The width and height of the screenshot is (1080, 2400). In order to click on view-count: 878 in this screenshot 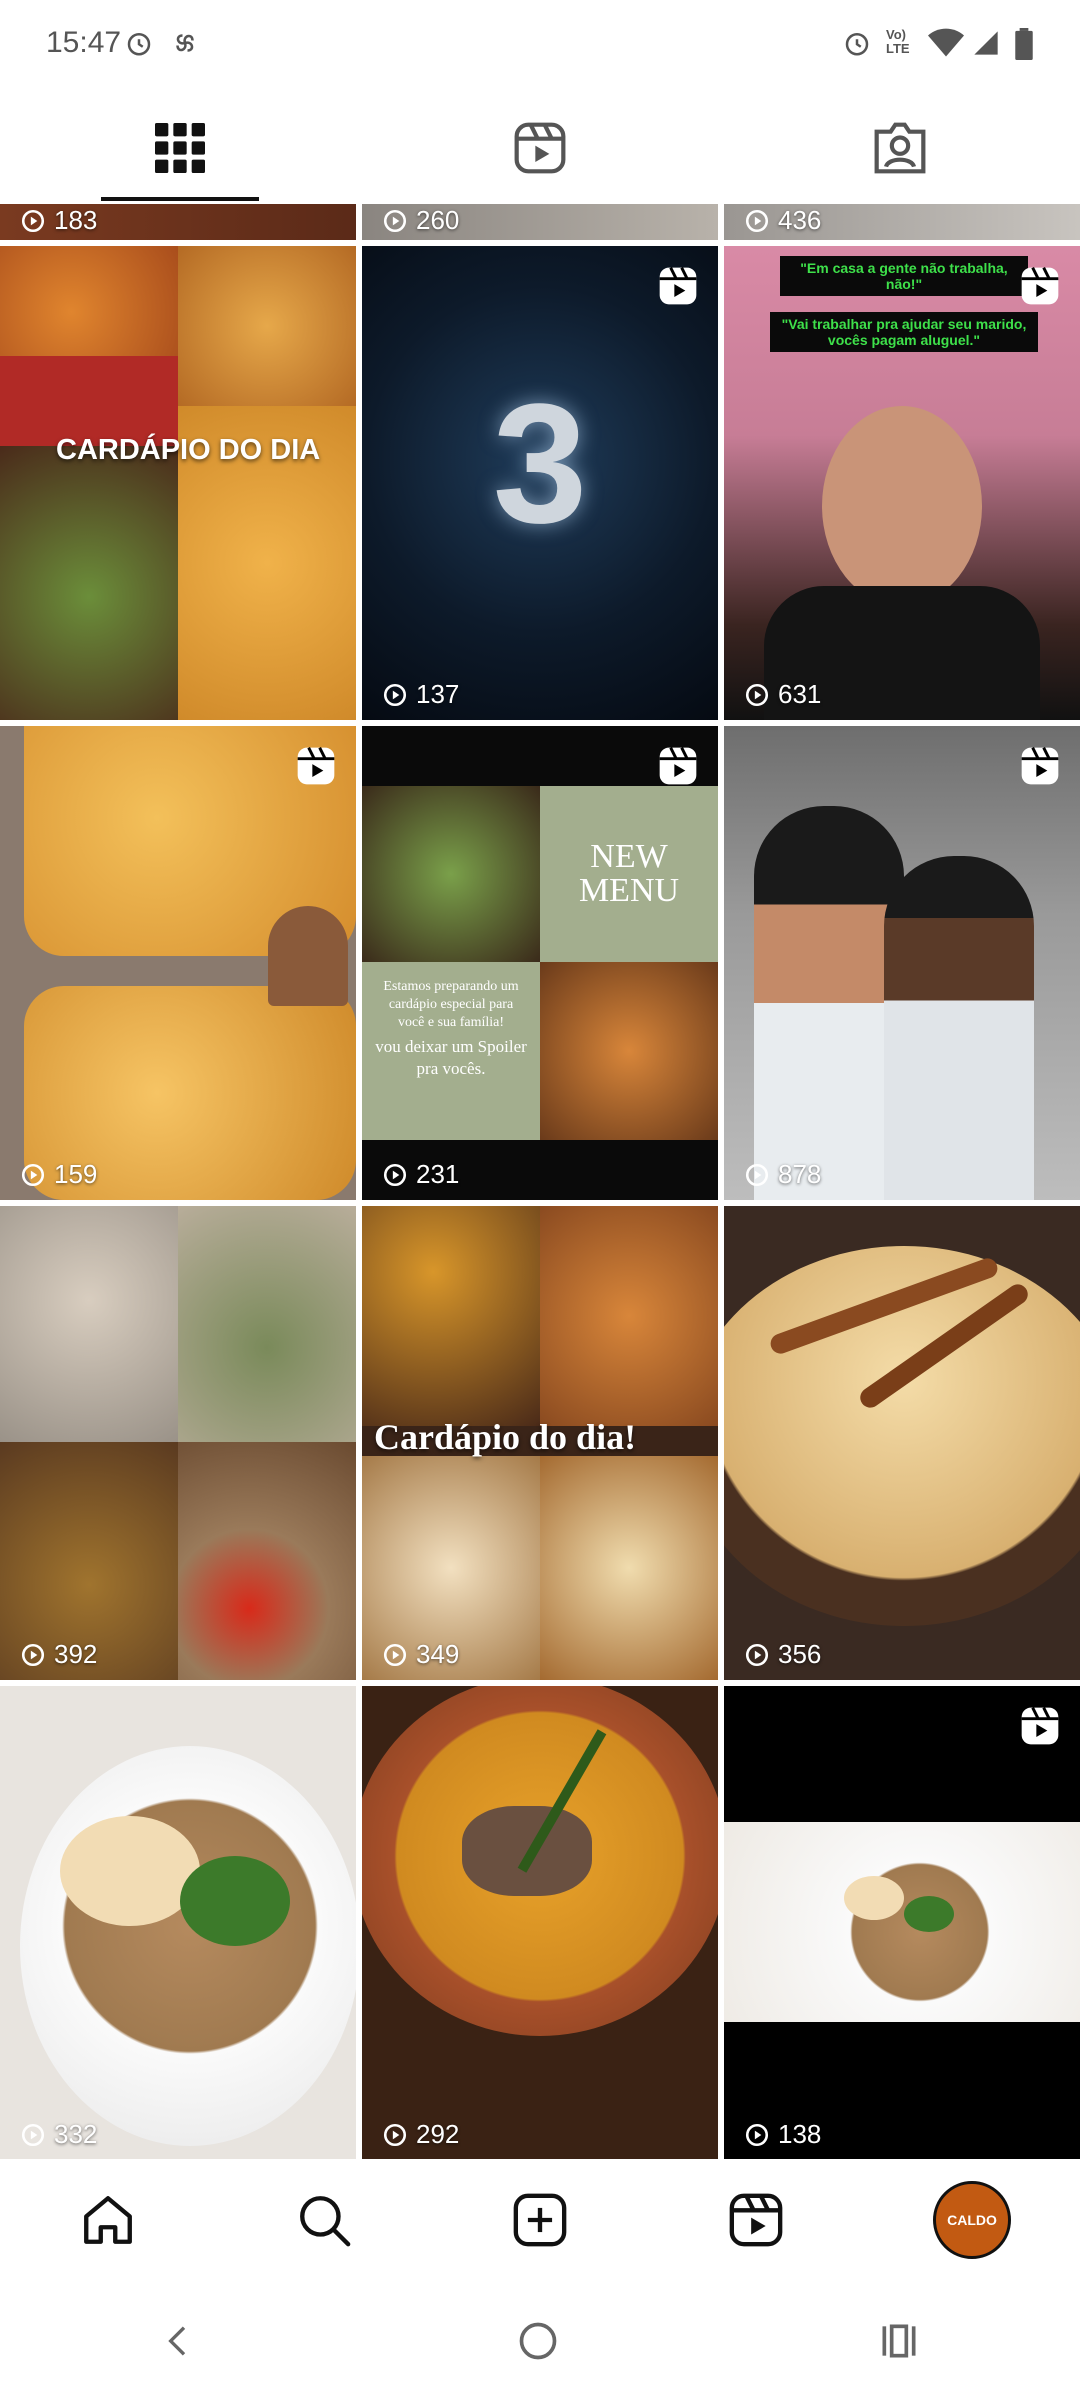, I will do `click(782, 1174)`.